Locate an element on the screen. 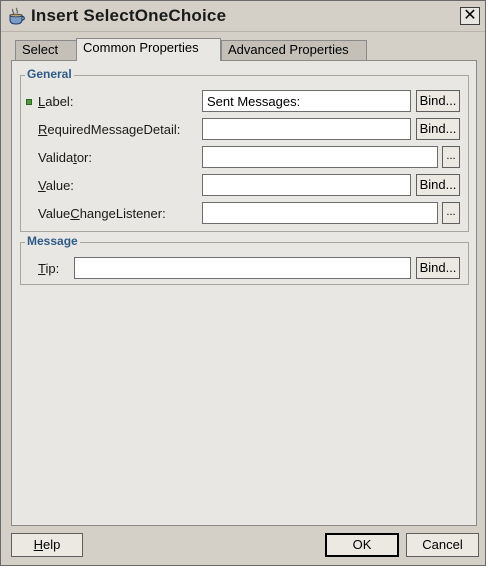 The image size is (488, 568). value-change-listener-input is located at coordinates (320, 213).